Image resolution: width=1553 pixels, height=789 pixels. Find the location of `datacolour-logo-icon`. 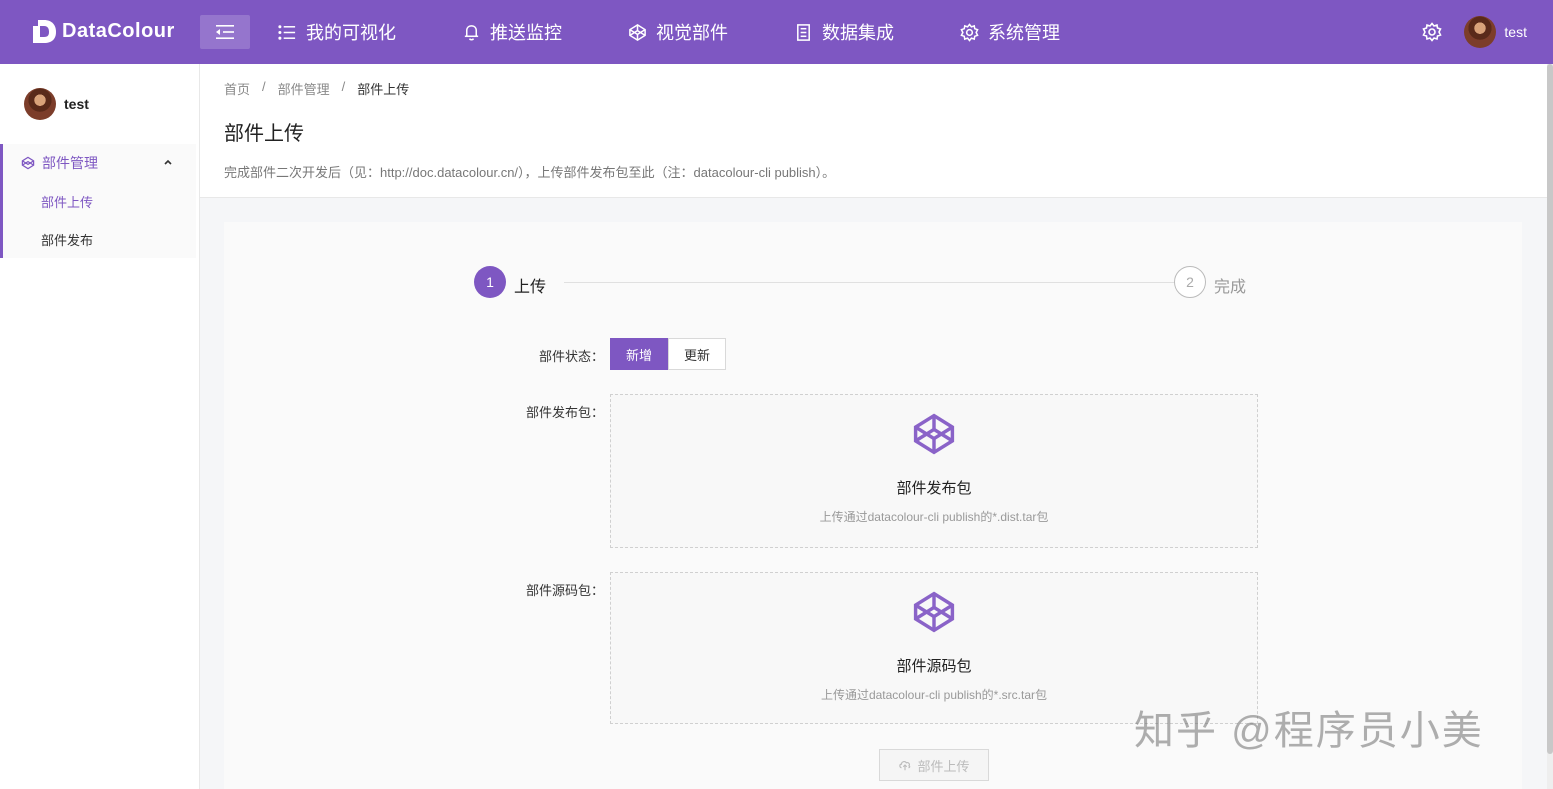

datacolour-logo-icon is located at coordinates (44, 30).